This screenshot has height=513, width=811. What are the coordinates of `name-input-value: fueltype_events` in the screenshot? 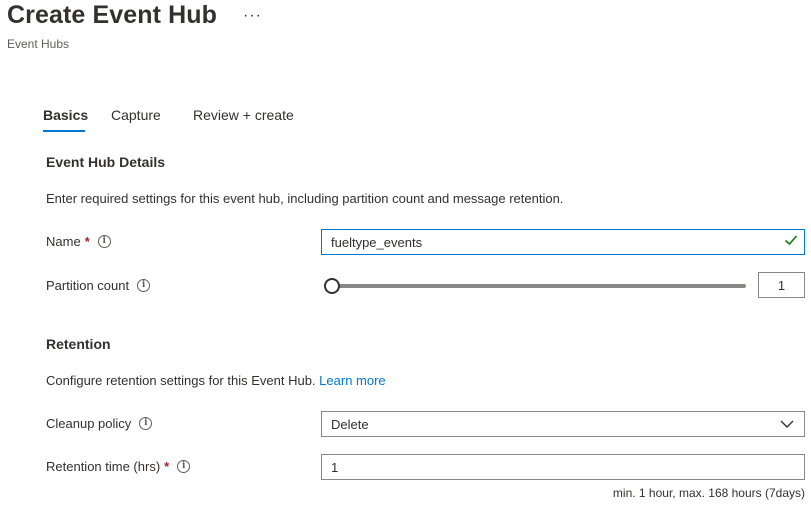 It's located at (377, 242).